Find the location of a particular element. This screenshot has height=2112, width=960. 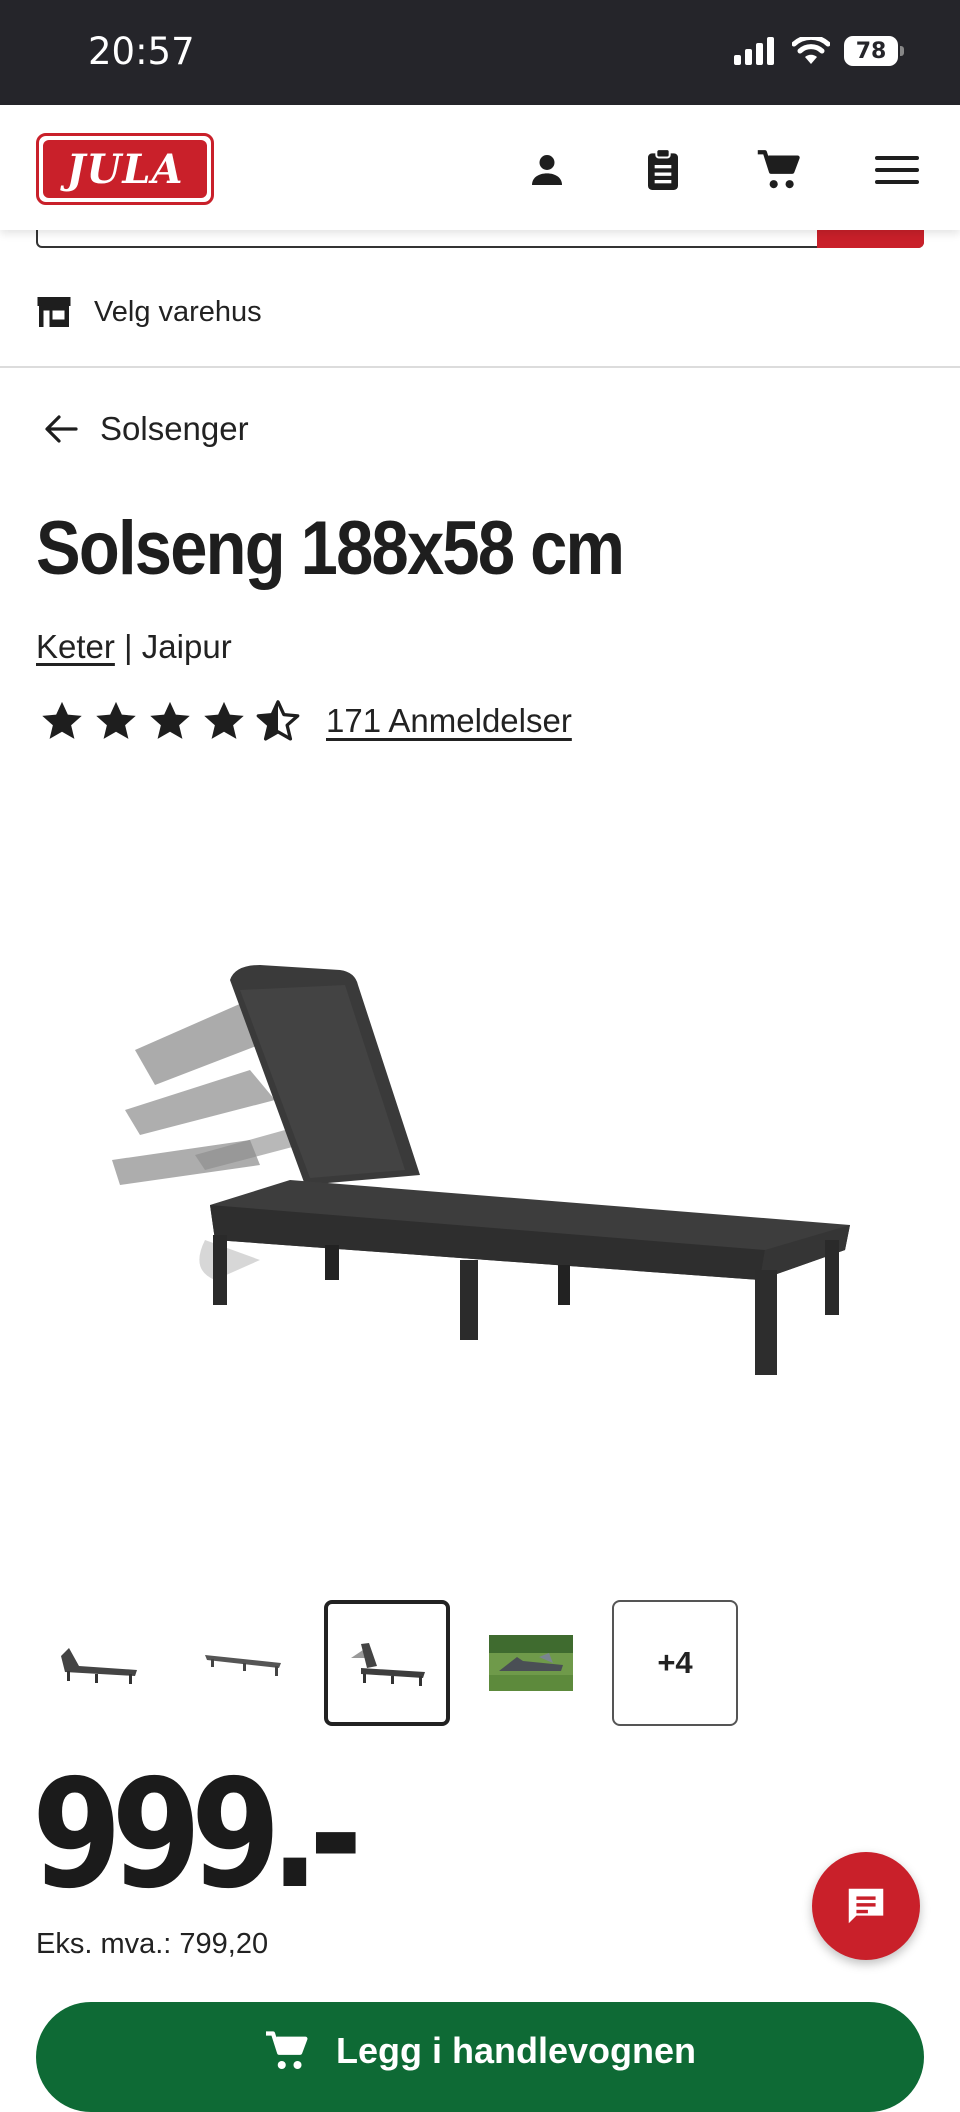

thumbnail-selected is located at coordinates (387, 1663).